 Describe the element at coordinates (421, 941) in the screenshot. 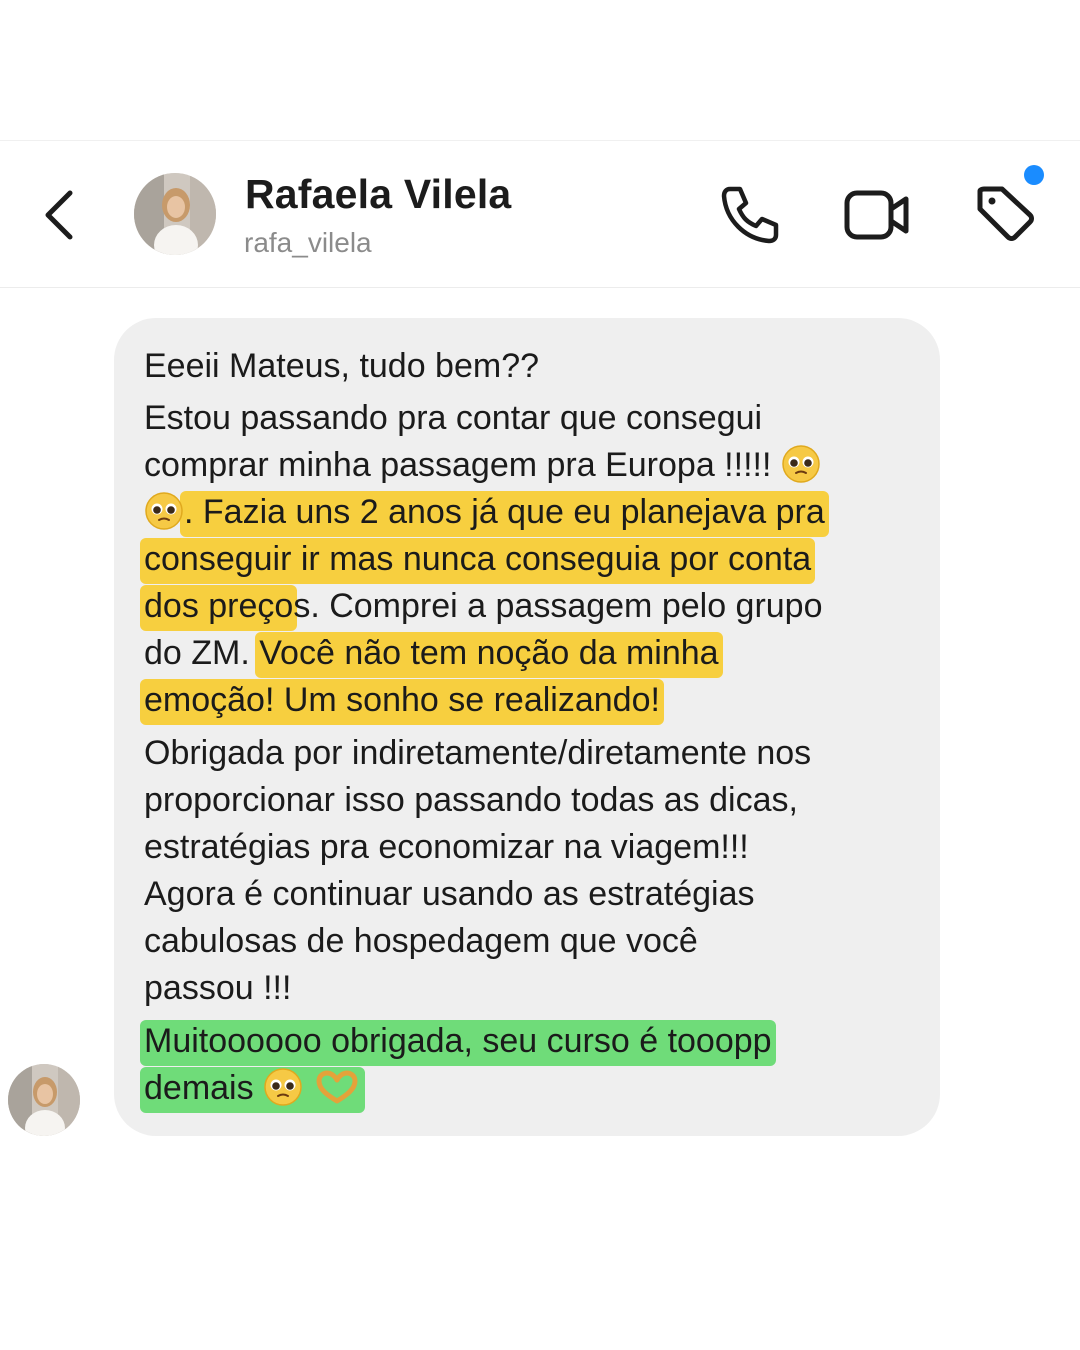

I see `message-line: cabulosas de hospedagem que você` at that location.